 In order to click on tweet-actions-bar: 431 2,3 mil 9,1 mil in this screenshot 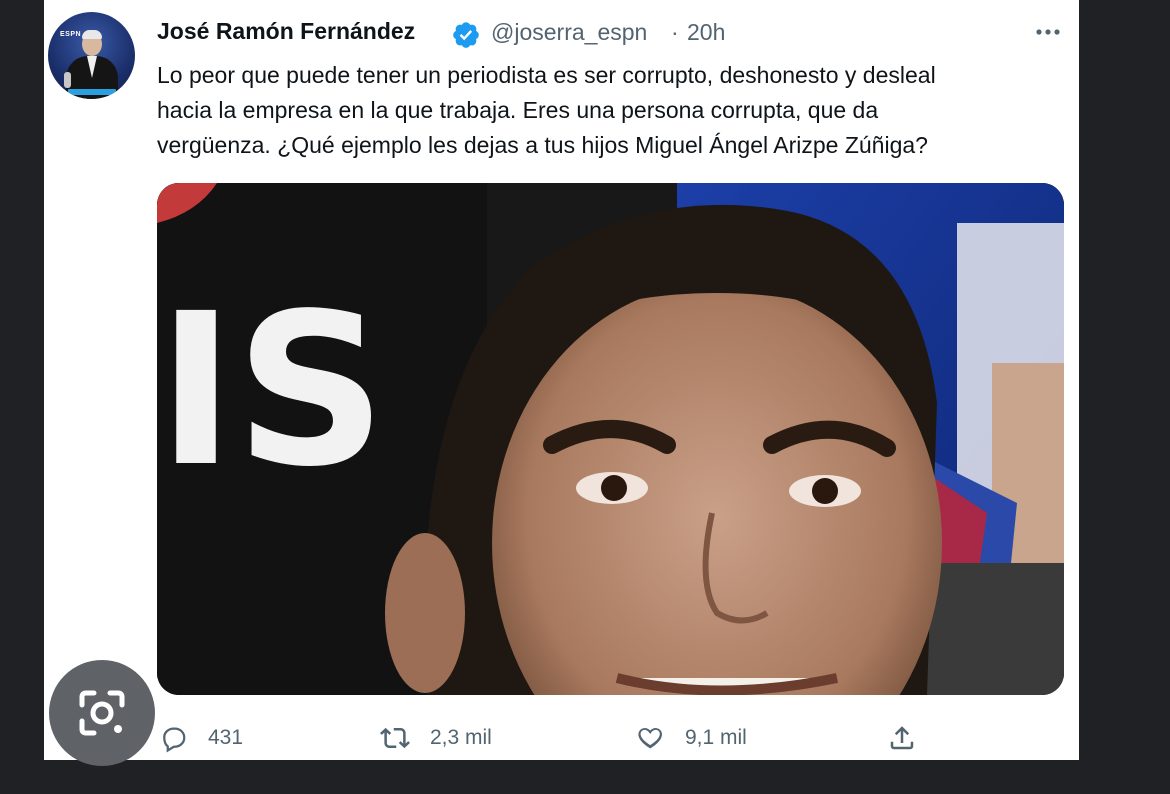, I will do `click(585, 738)`.